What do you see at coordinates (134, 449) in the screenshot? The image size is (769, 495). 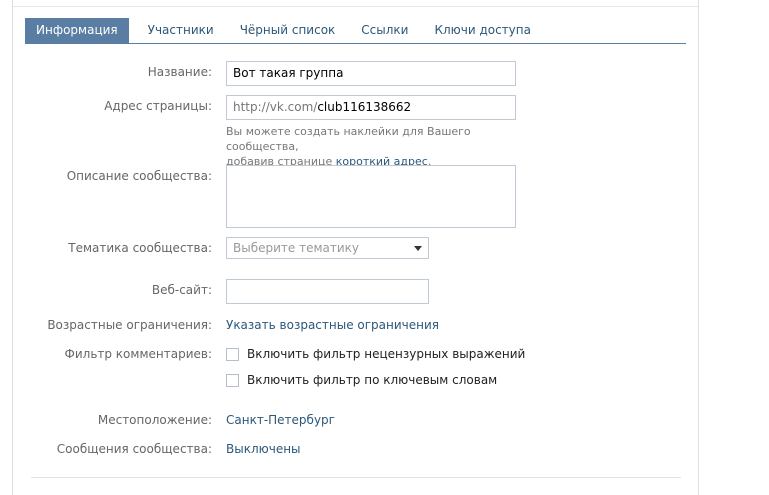 I see `messages-label: Сообщения сообщества:` at bounding box center [134, 449].